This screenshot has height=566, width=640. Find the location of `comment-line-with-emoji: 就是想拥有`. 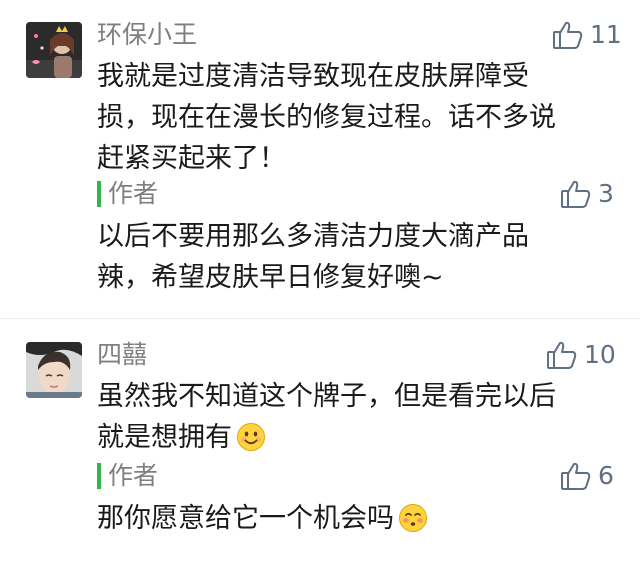

comment-line-with-emoji: 就是想拥有 is located at coordinates (326, 440).